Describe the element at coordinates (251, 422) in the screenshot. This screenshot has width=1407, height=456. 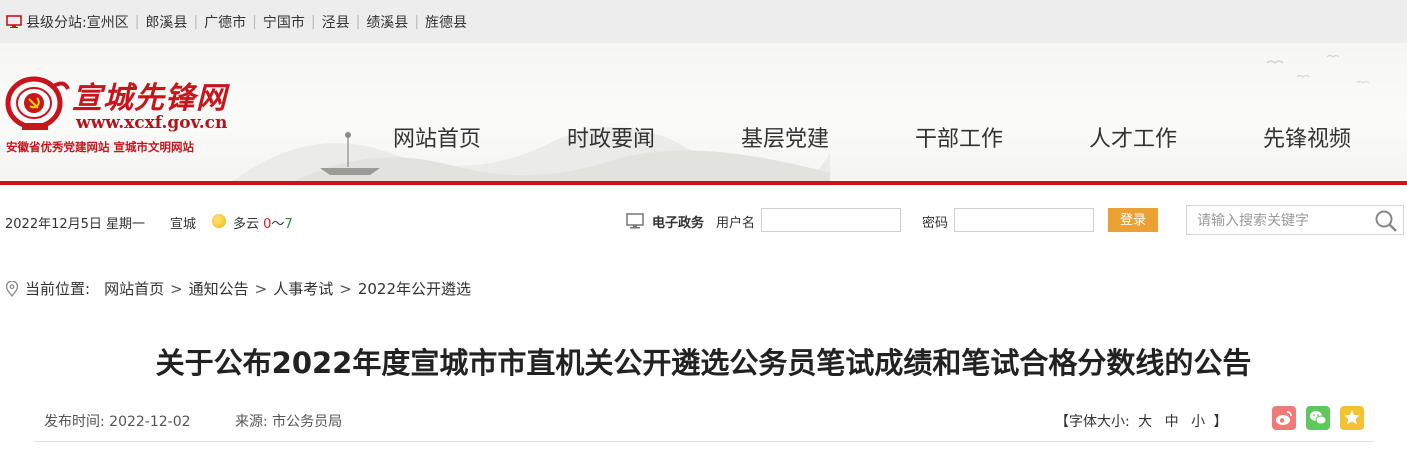
I see `source-label: 来源:` at that location.